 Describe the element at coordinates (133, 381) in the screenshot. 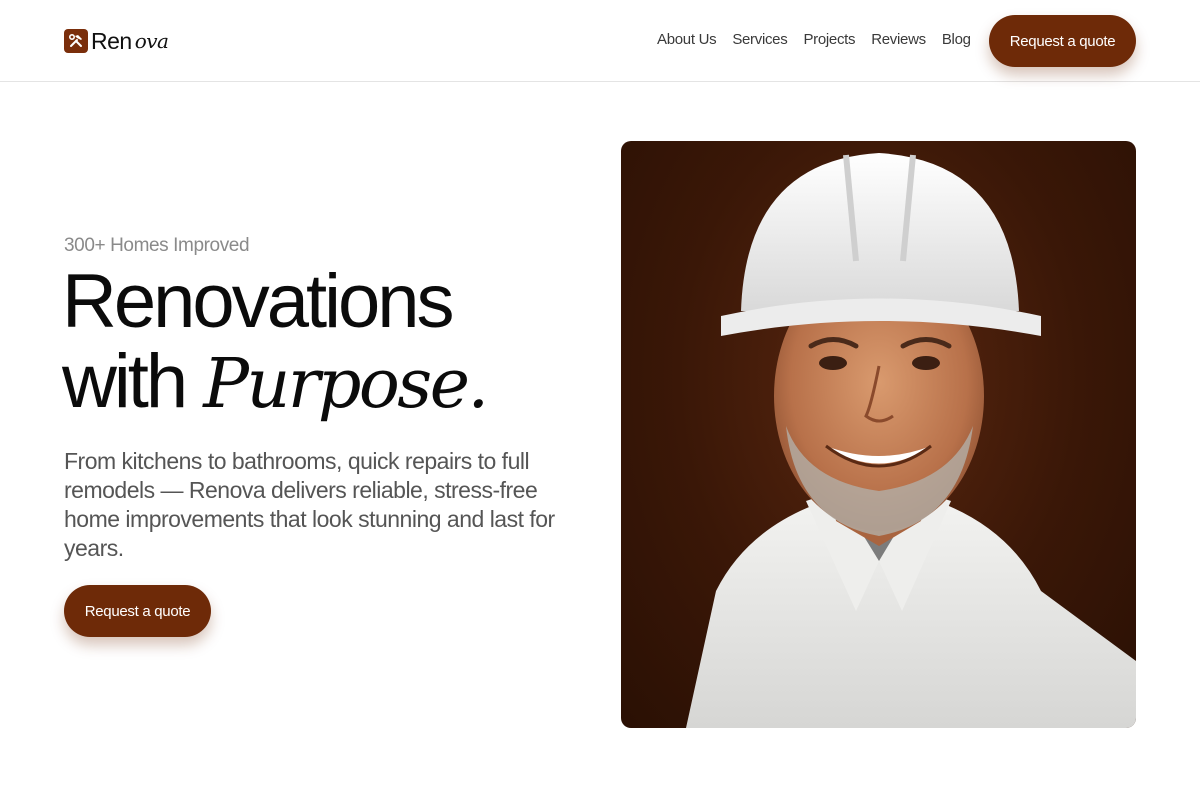

I see `headline-plain-text: with` at that location.